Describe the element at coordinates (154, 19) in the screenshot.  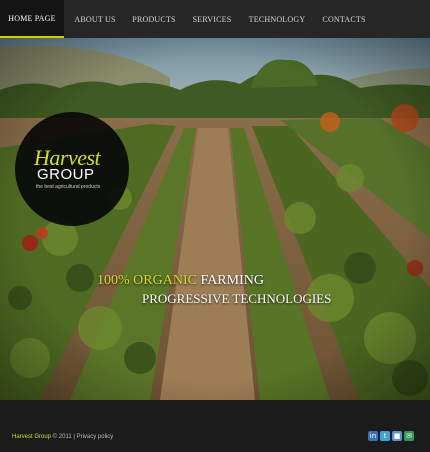
I see `nav-products: PRODUCTS` at that location.